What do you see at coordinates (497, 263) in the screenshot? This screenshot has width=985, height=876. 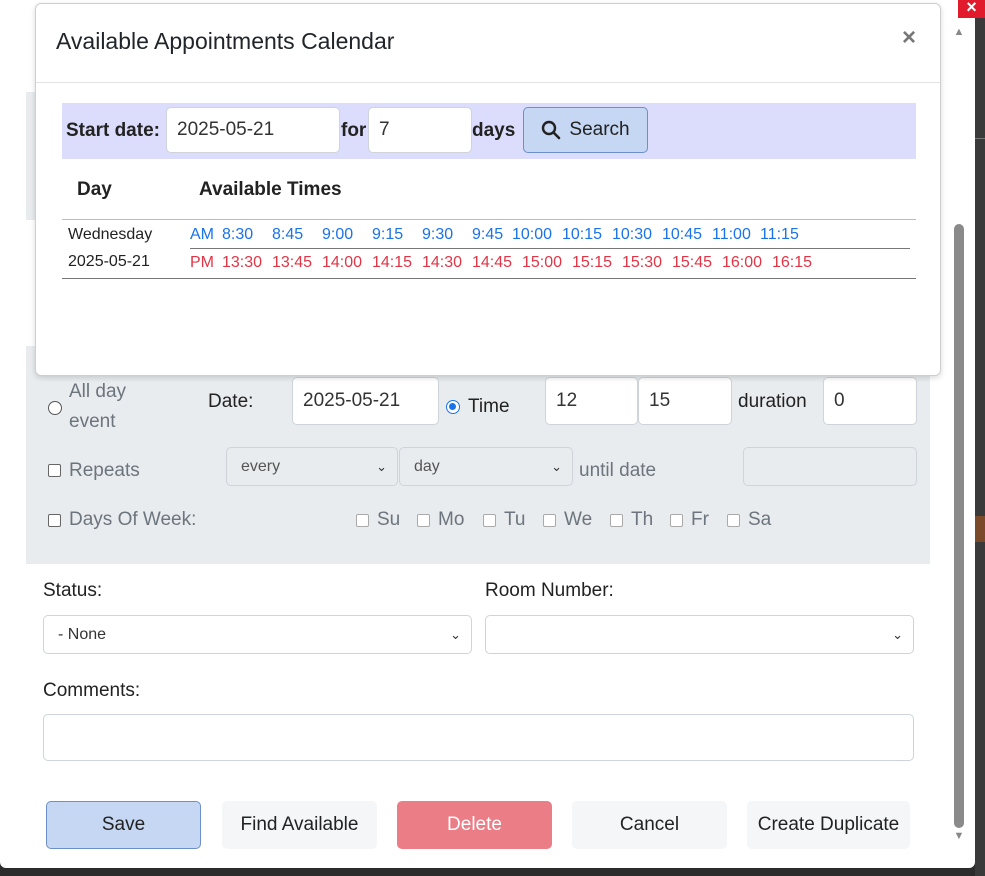 I see `pm-time-slot: 14:45` at bounding box center [497, 263].